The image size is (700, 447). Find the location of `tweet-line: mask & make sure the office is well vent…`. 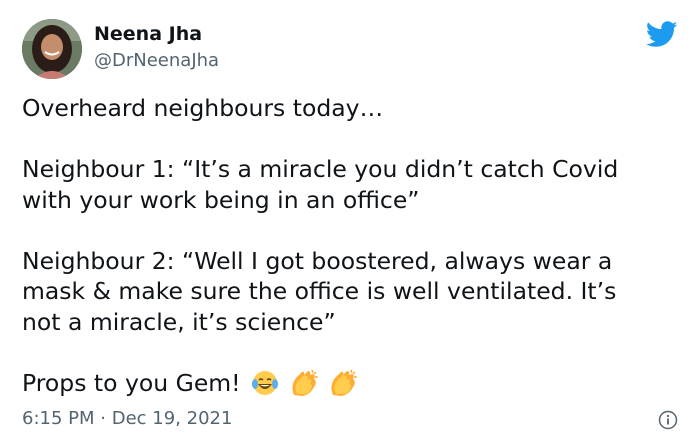

tweet-line: mask & make sure the office is well vent… is located at coordinates (319, 291).